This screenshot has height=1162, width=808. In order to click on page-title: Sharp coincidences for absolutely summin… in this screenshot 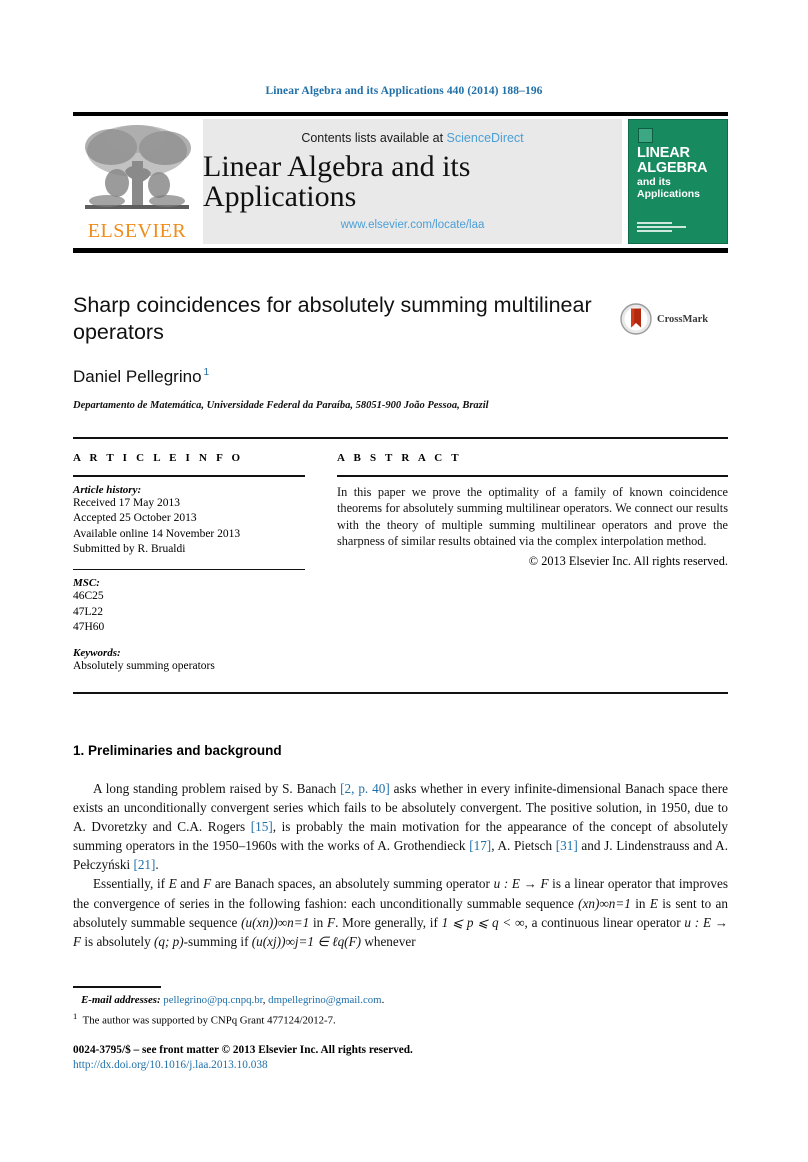, I will do `click(332, 318)`.